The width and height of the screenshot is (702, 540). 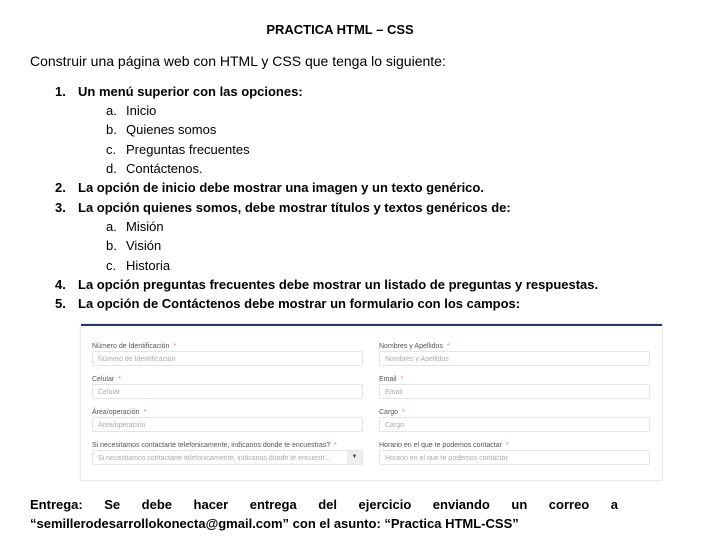 What do you see at coordinates (340, 29) in the screenshot?
I see `document-title: PRACTICA HTML – CSS` at bounding box center [340, 29].